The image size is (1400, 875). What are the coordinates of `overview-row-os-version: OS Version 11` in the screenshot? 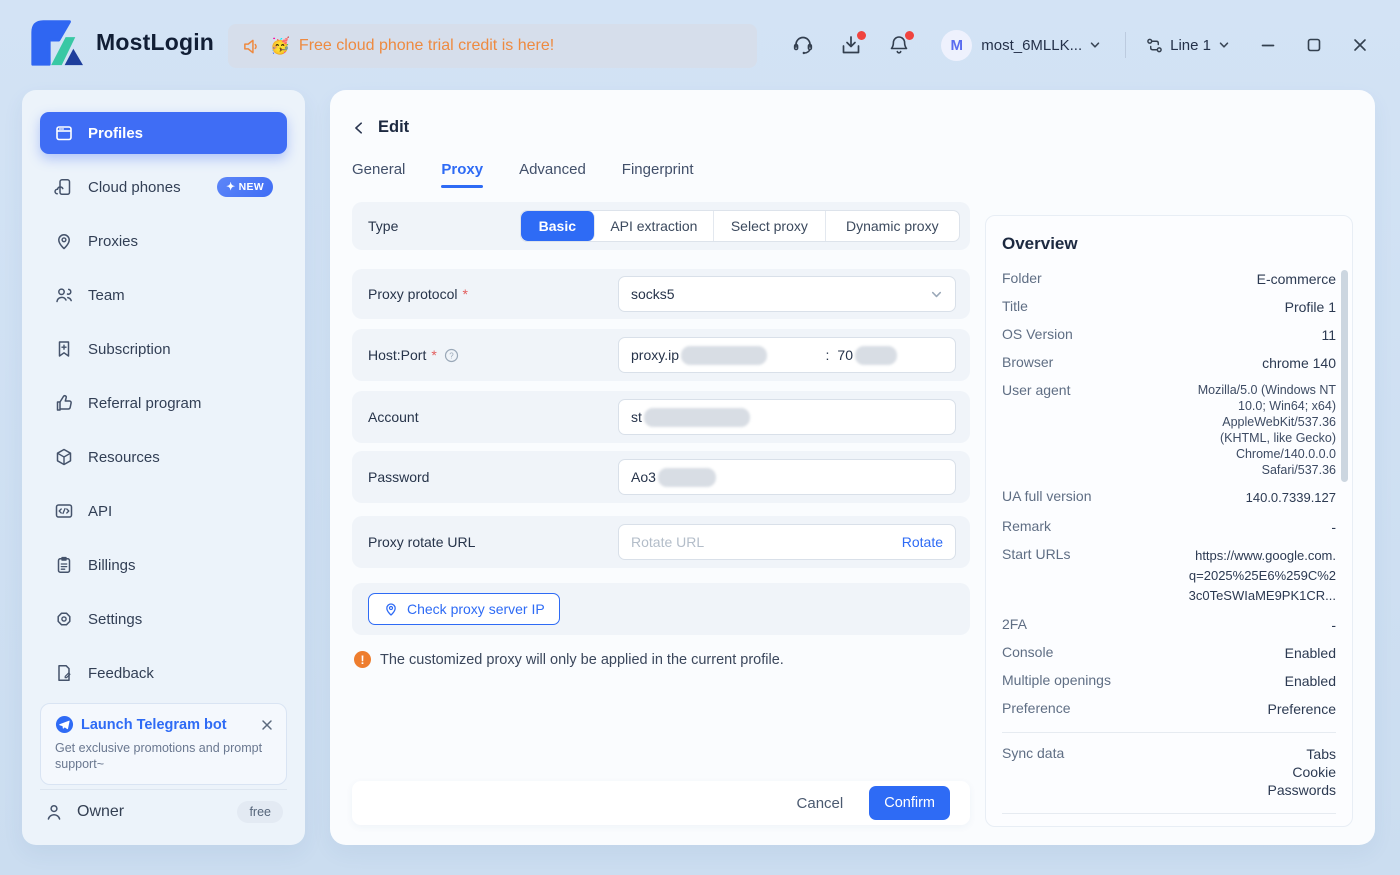 It's located at (1169, 334).